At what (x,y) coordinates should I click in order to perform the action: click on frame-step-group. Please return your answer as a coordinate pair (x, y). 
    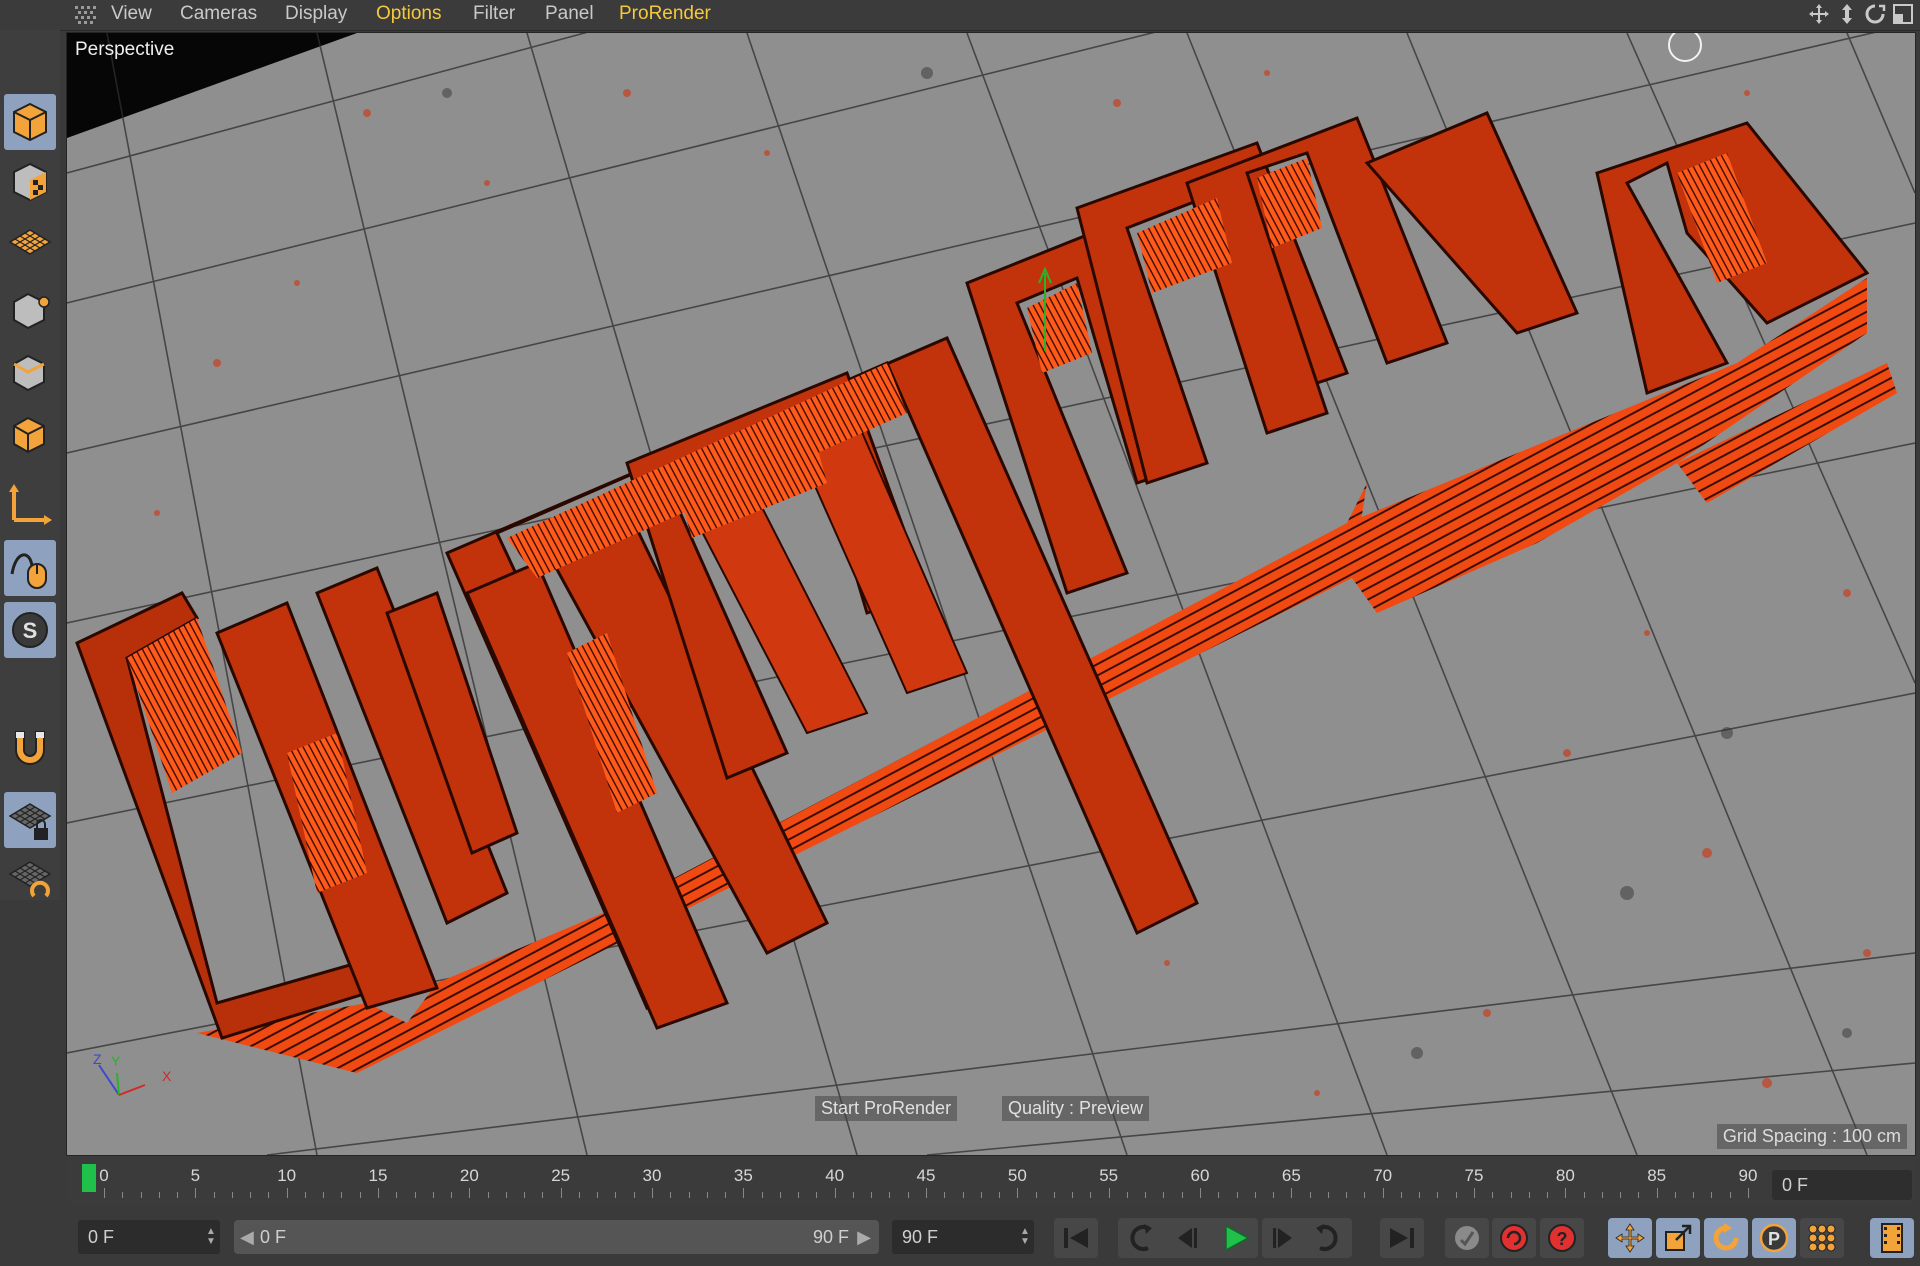
    Looking at the image, I should click on (1188, 1238).